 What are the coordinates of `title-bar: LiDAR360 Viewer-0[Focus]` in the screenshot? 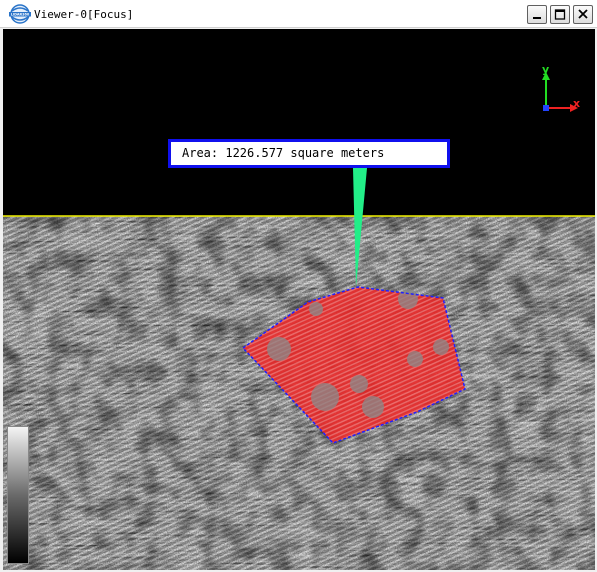 It's located at (298, 14).